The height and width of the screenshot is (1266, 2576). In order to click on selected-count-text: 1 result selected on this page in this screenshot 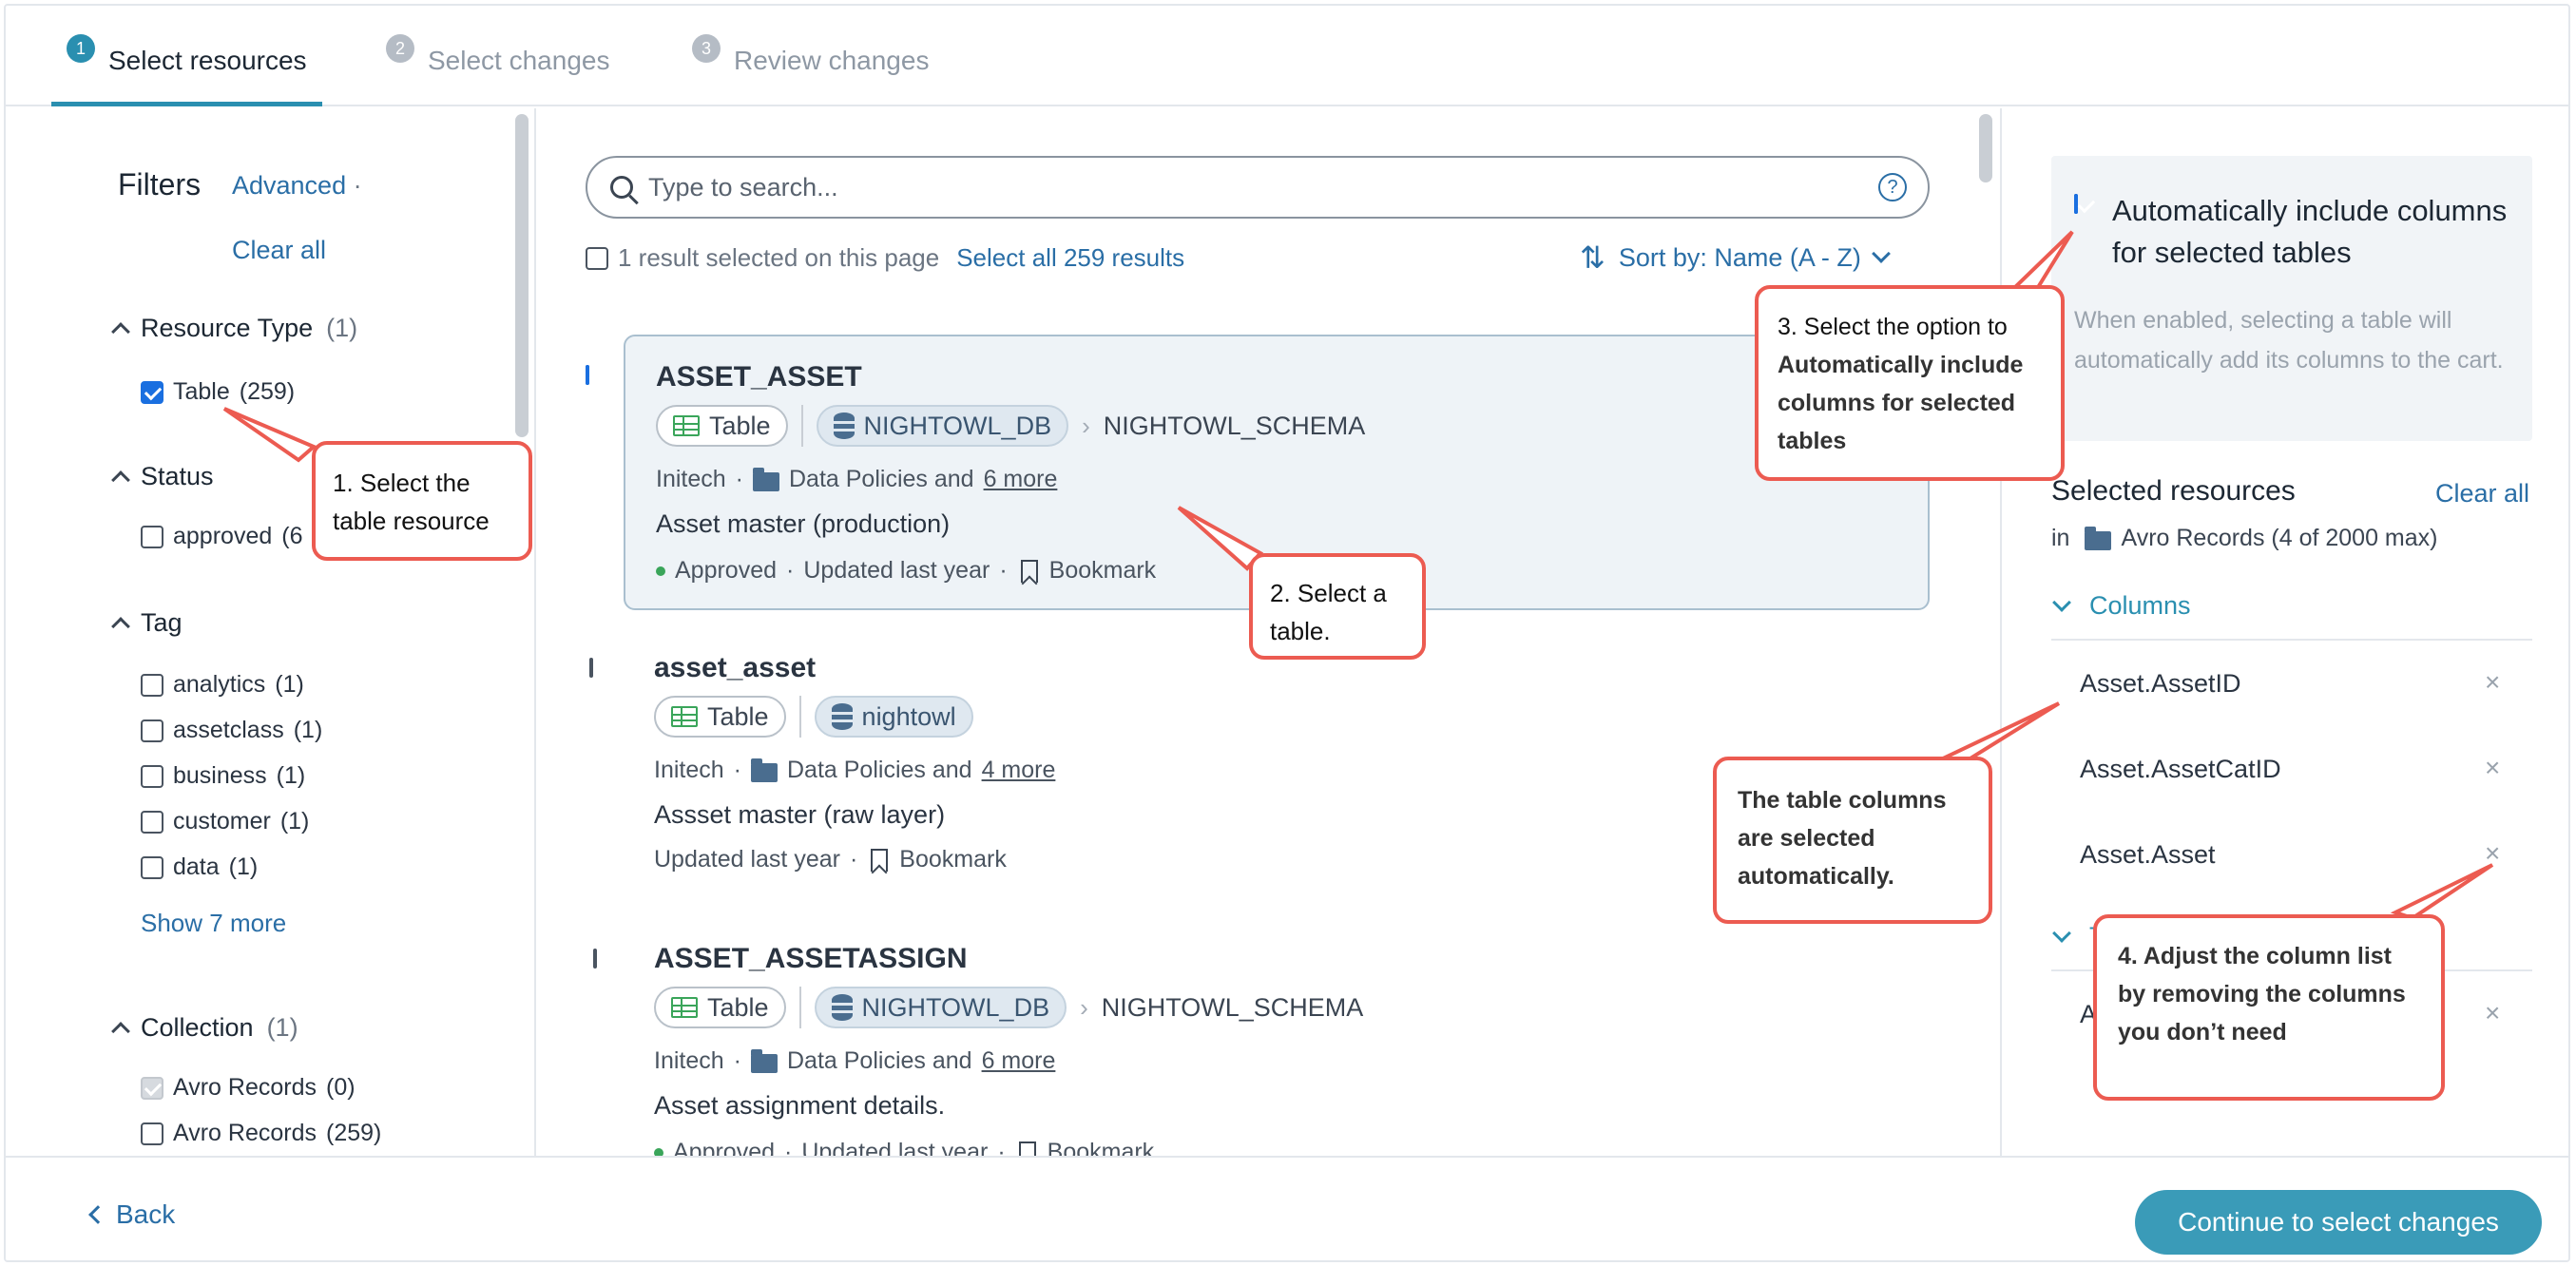, I will do `click(779, 257)`.